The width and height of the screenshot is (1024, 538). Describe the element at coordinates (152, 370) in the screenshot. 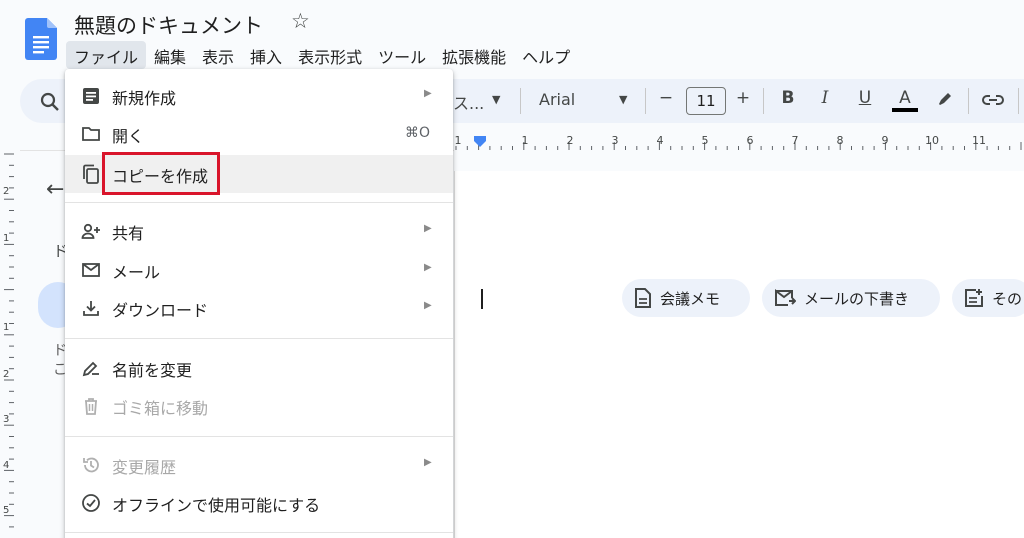

I see `menu-item-label: 名前を変更` at that location.